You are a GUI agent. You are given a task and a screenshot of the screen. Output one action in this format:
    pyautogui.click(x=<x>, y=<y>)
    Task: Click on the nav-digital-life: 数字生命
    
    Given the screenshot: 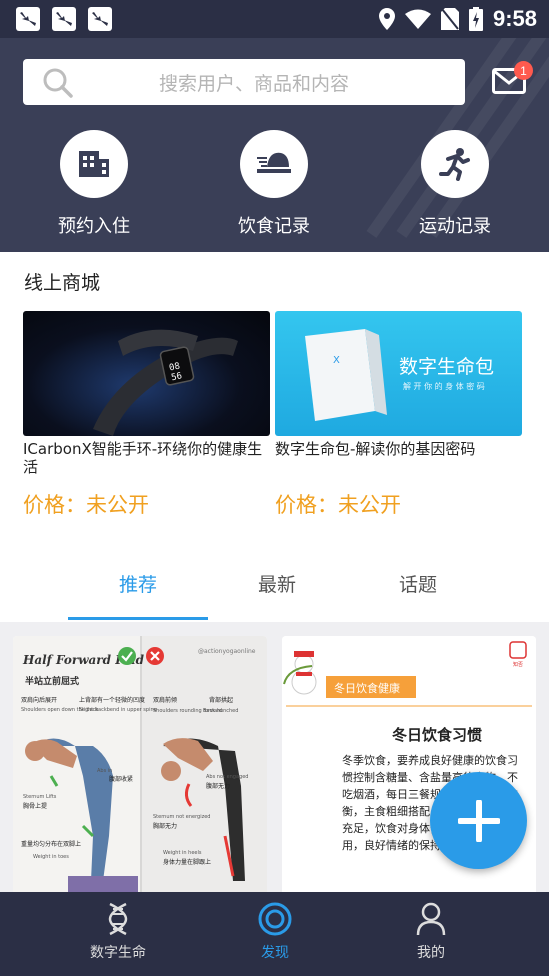 What is the action you would take?
    pyautogui.click(x=118, y=932)
    